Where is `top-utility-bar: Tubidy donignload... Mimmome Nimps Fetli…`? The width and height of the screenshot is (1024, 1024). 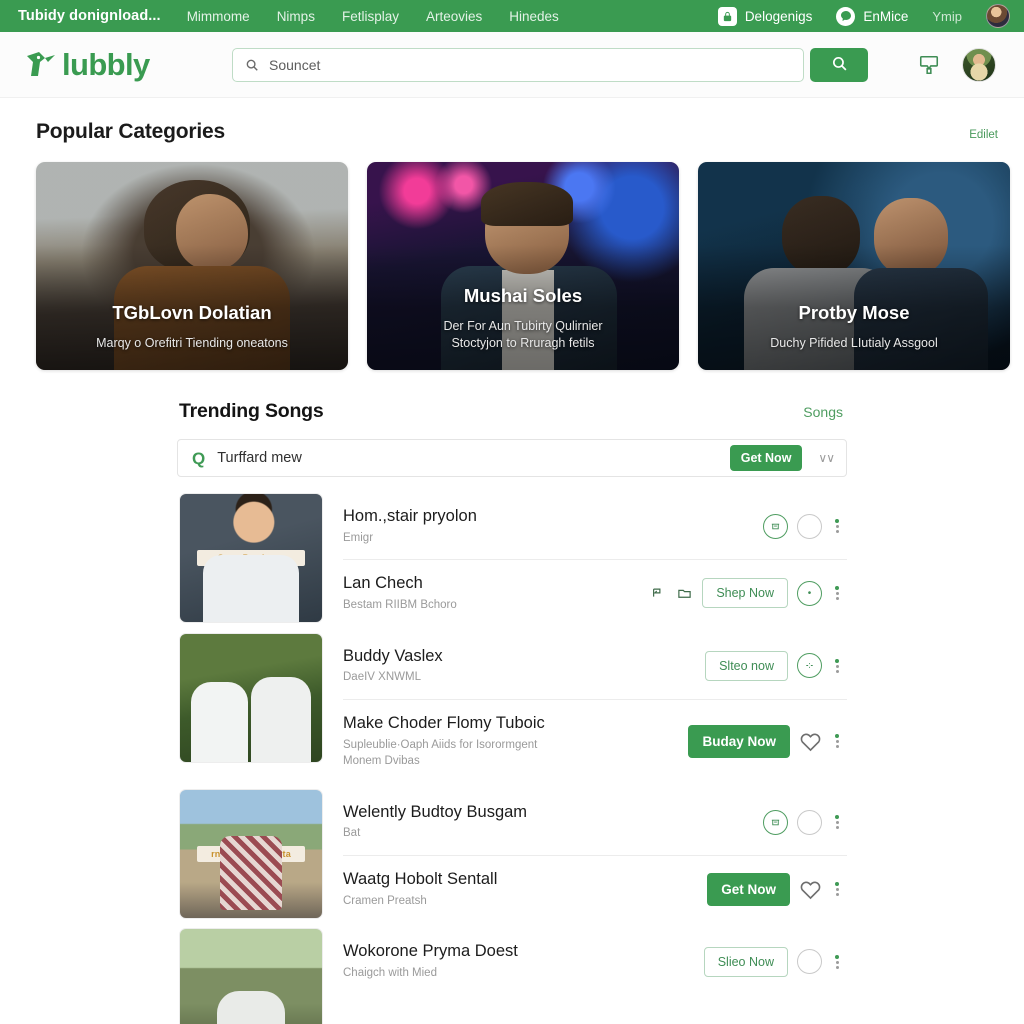 top-utility-bar: Tubidy donignload... Mimmome Nimps Fetli… is located at coordinates (512, 16).